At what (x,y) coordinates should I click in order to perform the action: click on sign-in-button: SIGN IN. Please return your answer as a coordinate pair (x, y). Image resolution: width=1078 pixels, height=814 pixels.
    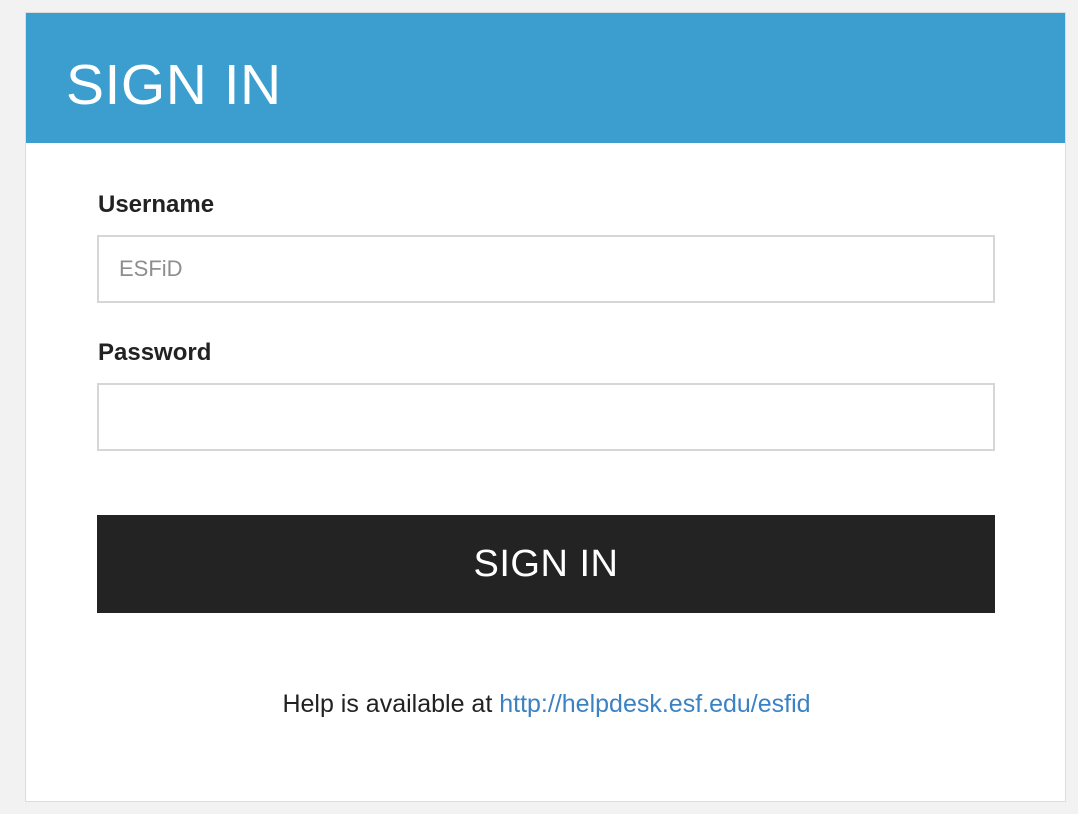
    Looking at the image, I should click on (546, 564).